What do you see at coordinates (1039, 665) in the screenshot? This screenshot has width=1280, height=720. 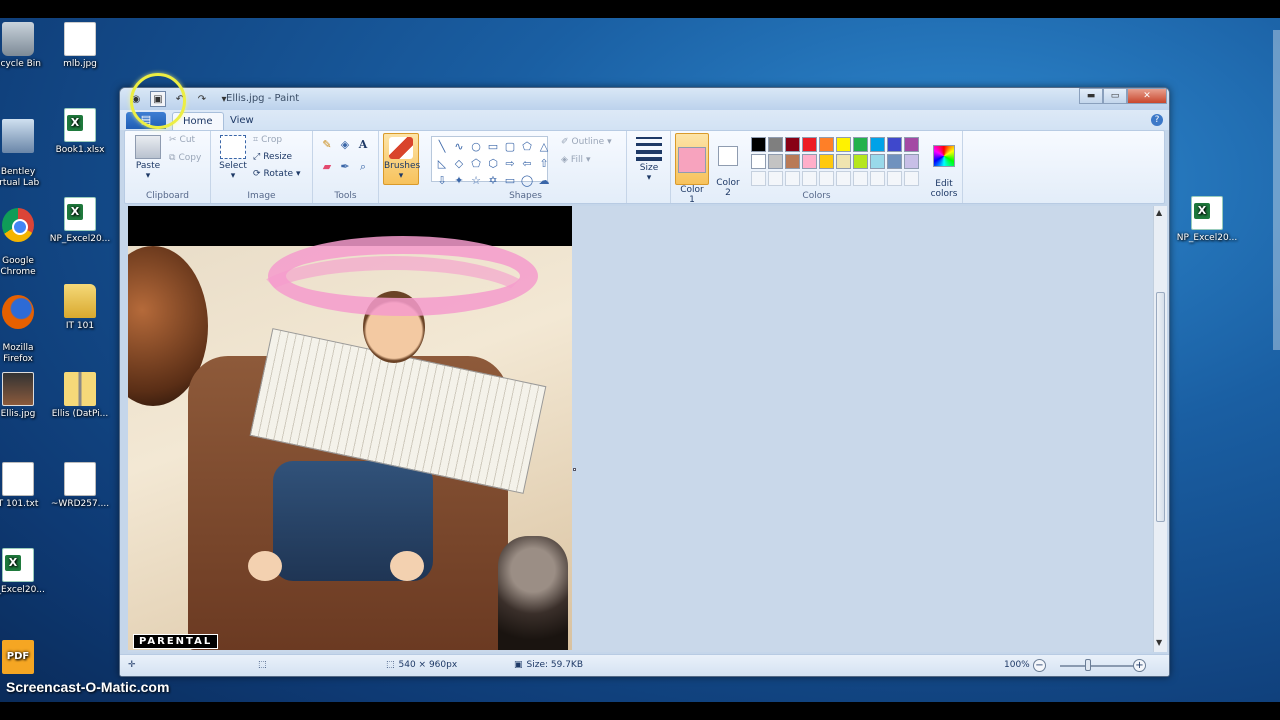 I see `zoom-out-button: −` at bounding box center [1039, 665].